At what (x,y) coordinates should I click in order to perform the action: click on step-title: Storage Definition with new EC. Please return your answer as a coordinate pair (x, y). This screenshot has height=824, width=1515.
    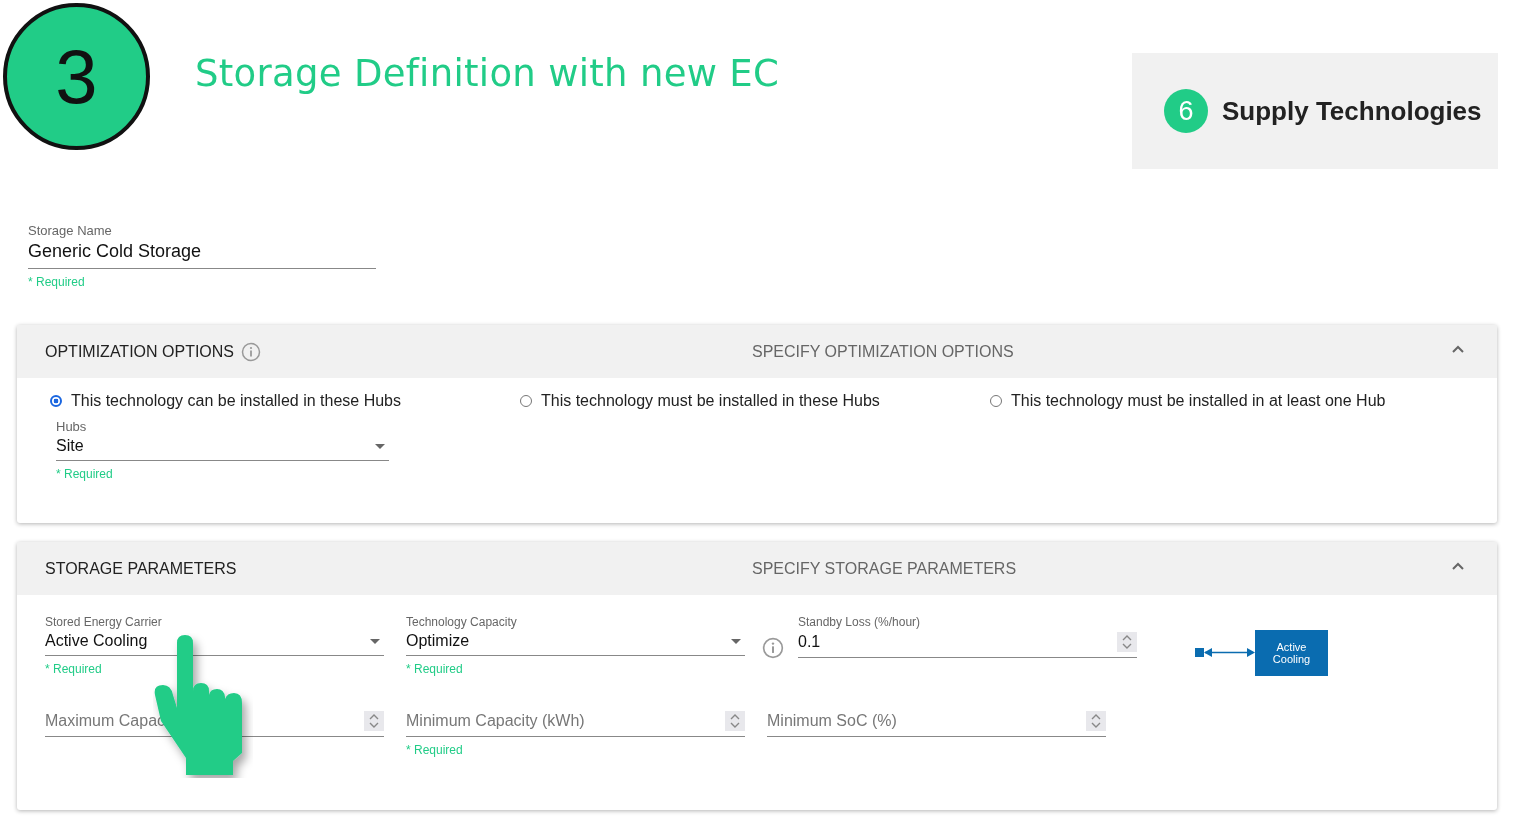
    Looking at the image, I should click on (487, 73).